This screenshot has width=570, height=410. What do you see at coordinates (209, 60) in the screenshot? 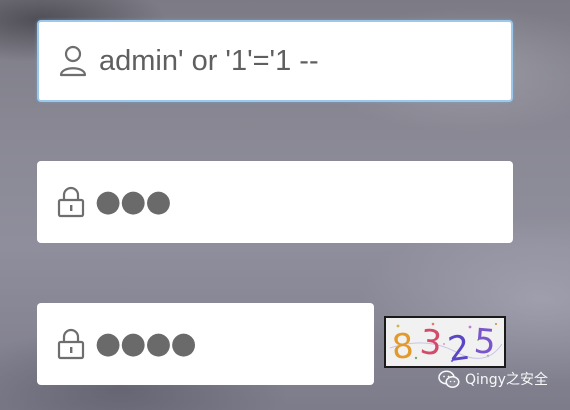
I see `username-input-value: admin' or '1'='1 --` at bounding box center [209, 60].